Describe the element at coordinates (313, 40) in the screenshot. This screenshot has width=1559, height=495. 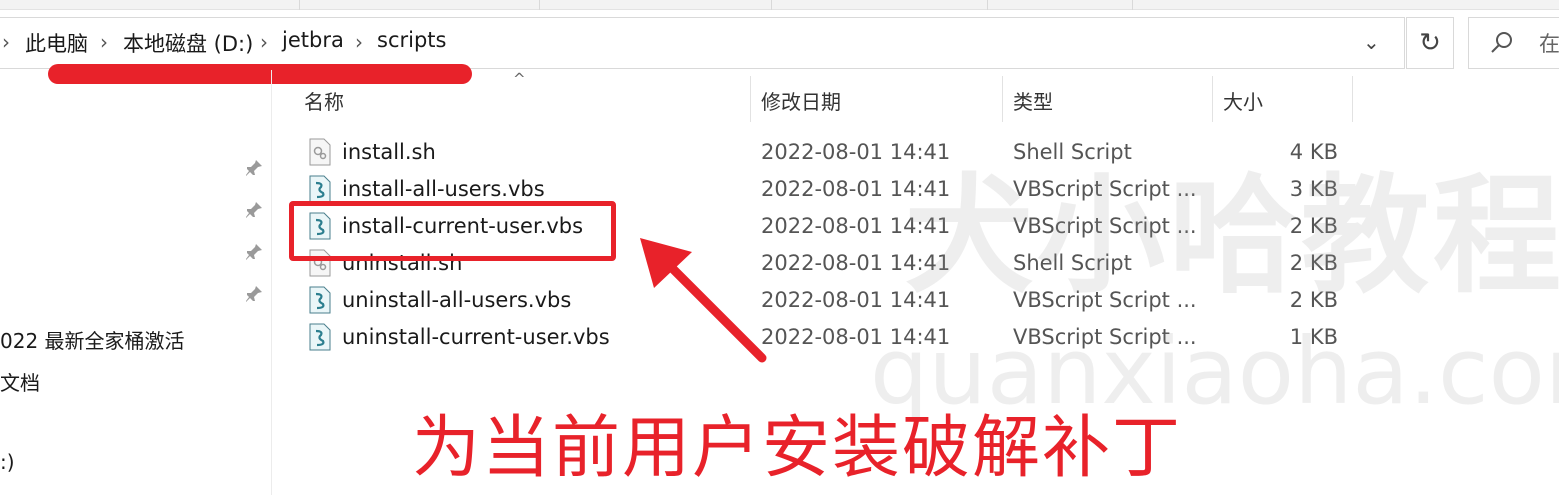
I see `breadcrumb-jetbra: jetbra` at that location.